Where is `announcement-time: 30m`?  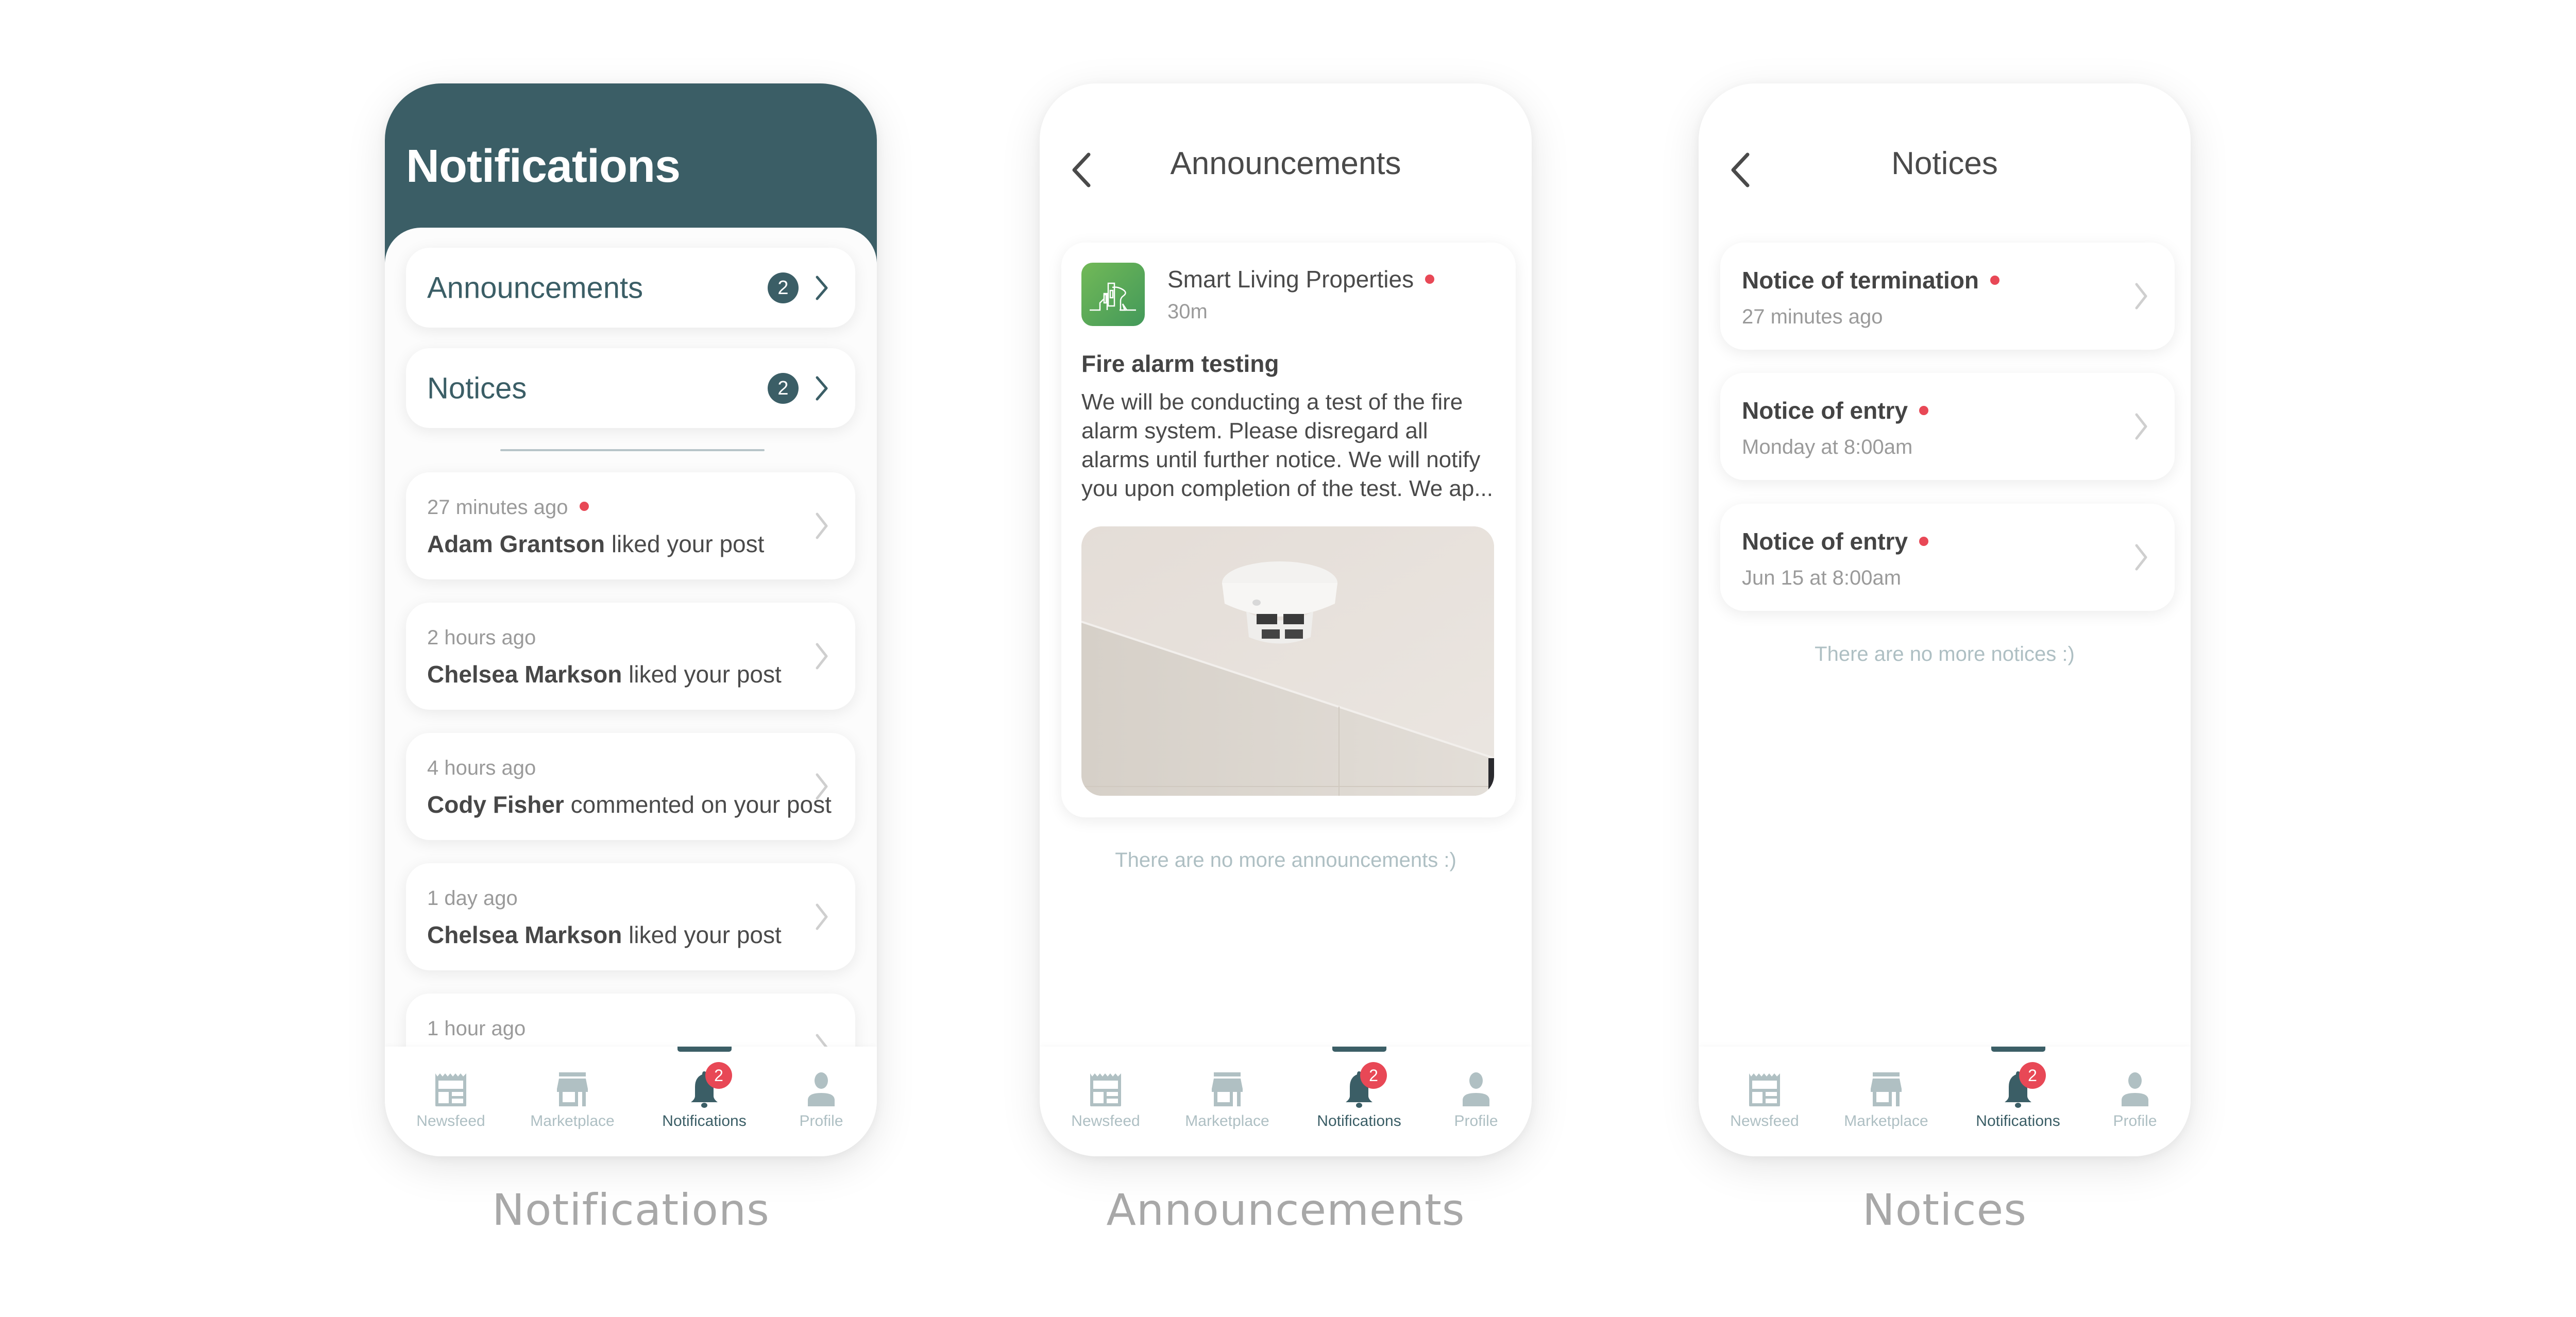 announcement-time: 30m is located at coordinates (1187, 311).